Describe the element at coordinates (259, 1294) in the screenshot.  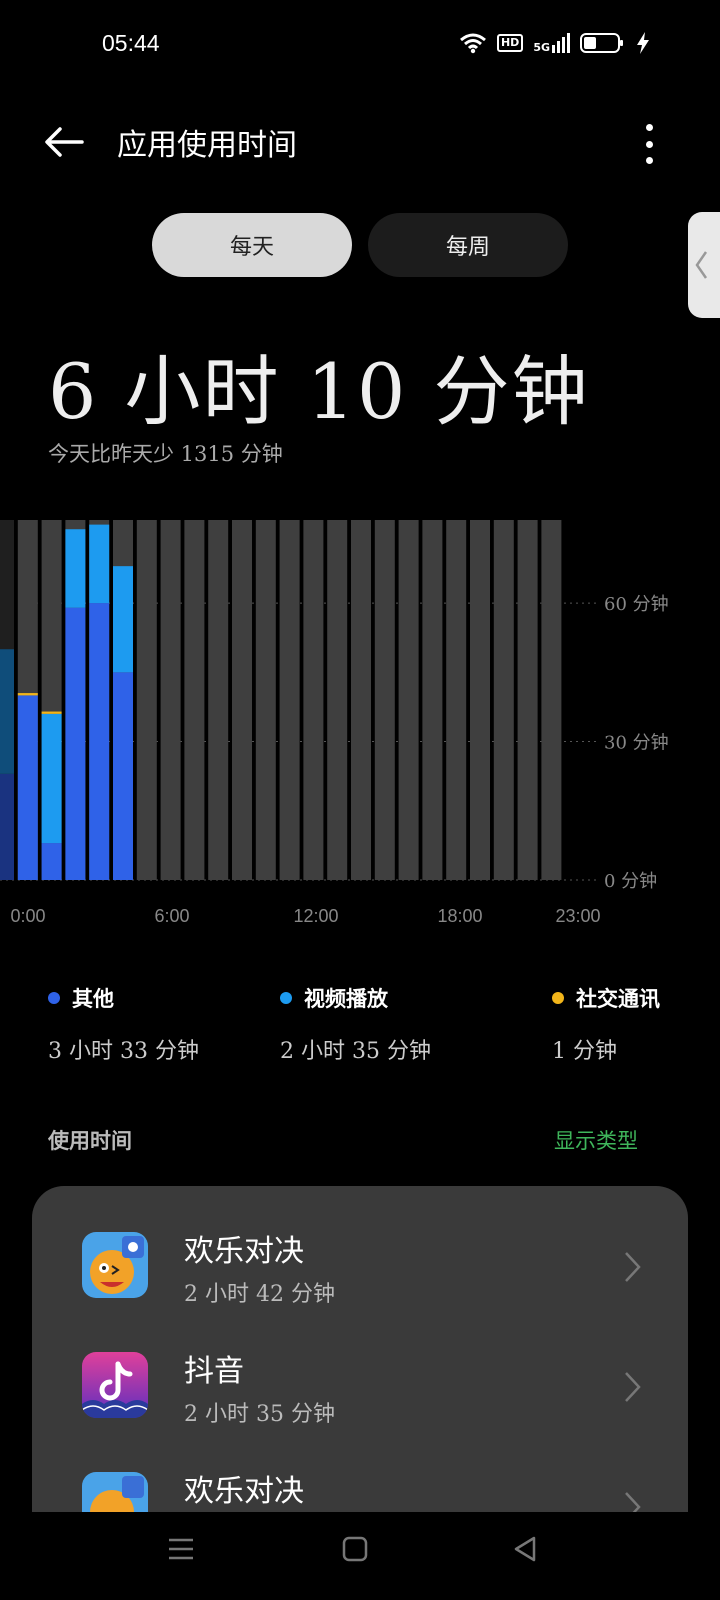
I see `app-usage-time: 2 小时 42 分钟` at that location.